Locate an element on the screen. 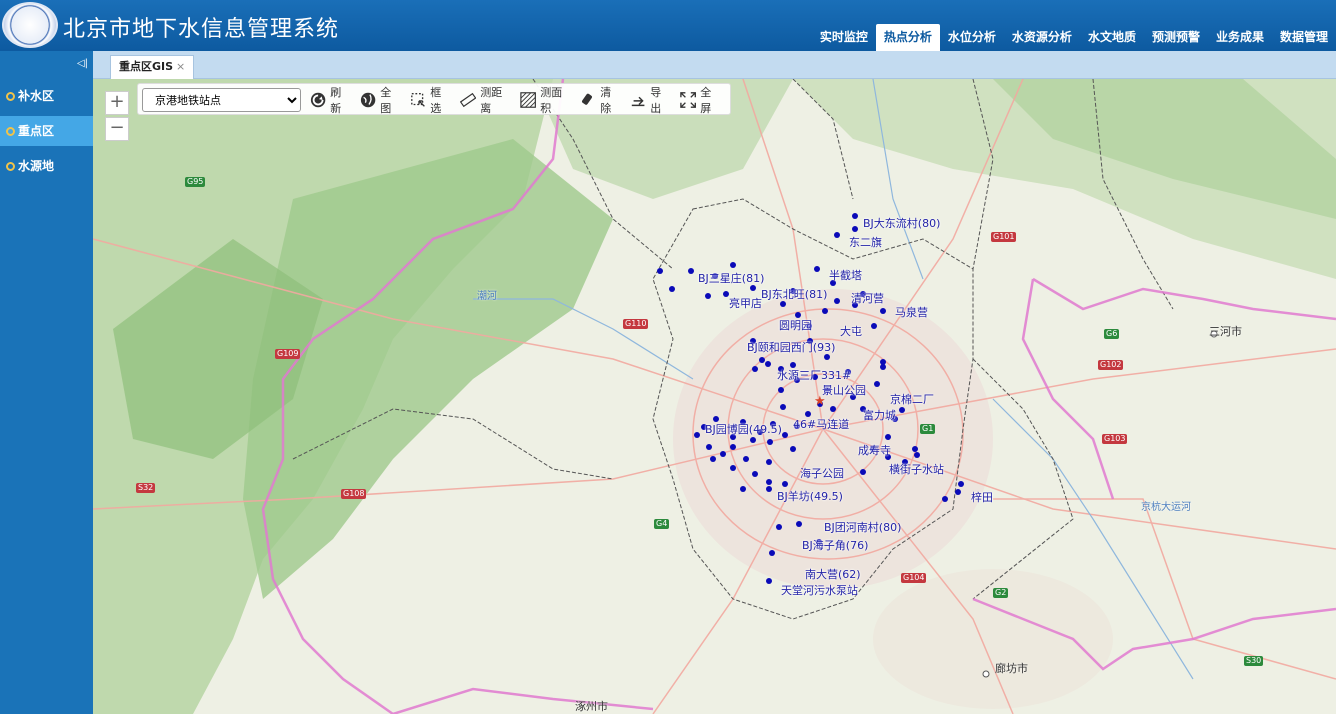 This screenshot has width=1336, height=714. area-icon is located at coordinates (528, 100).